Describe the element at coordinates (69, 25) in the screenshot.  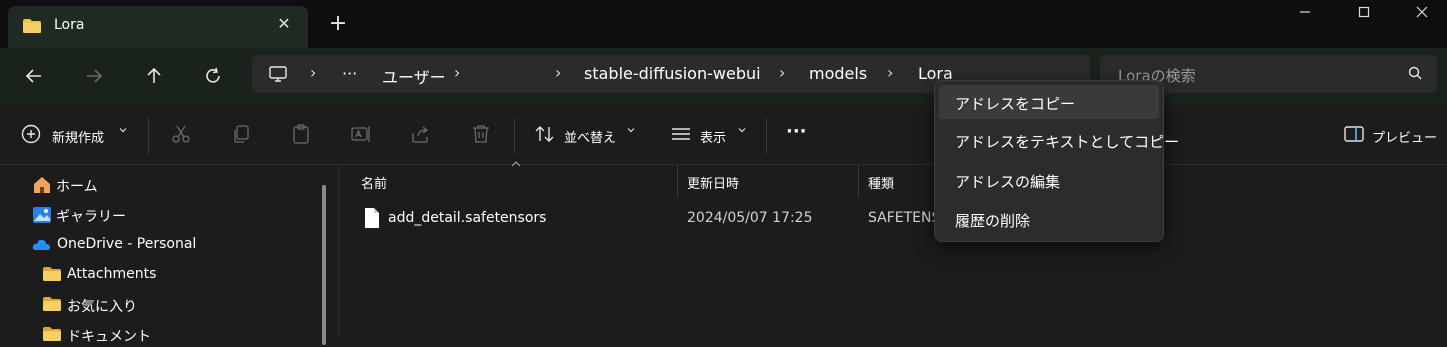
I see `tab-title: Lora` at that location.